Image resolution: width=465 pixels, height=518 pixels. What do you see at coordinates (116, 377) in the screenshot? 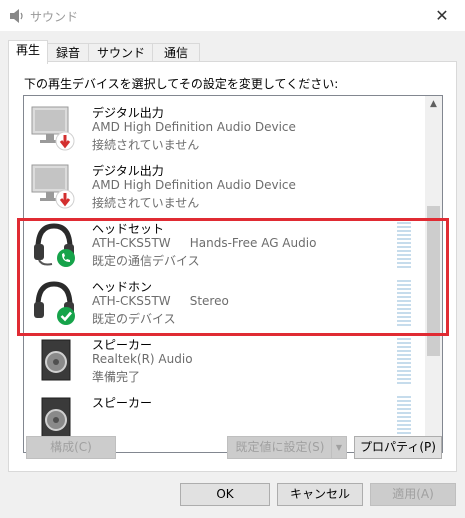
I see `device-status: 準備完了` at bounding box center [116, 377].